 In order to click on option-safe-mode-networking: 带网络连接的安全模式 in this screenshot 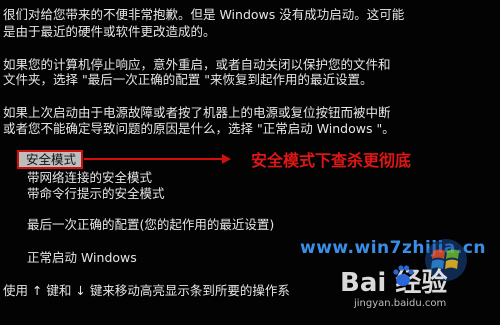, I will do `click(89, 178)`.